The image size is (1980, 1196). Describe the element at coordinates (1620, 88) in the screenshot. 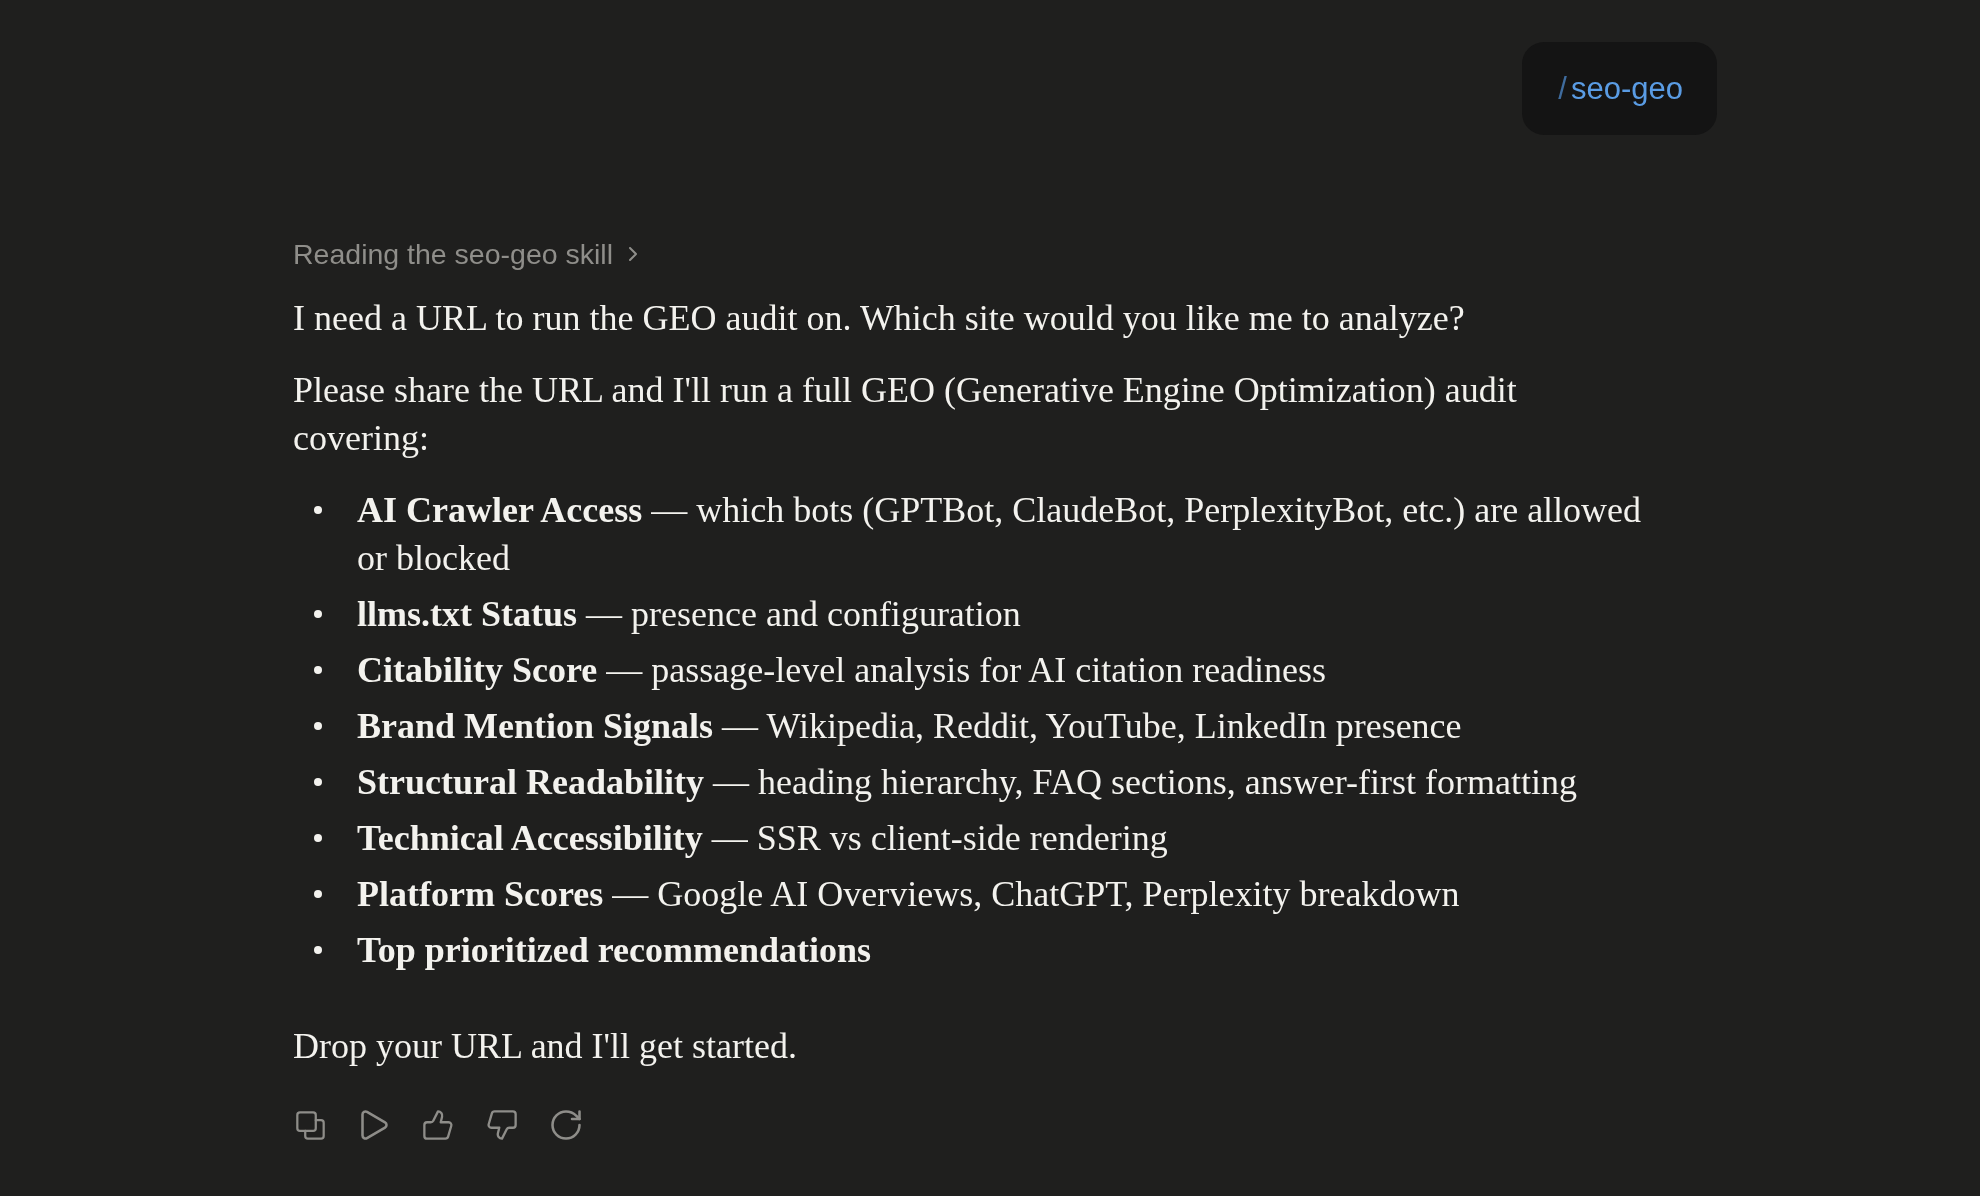

I see `slash-command: /seo-geo` at that location.